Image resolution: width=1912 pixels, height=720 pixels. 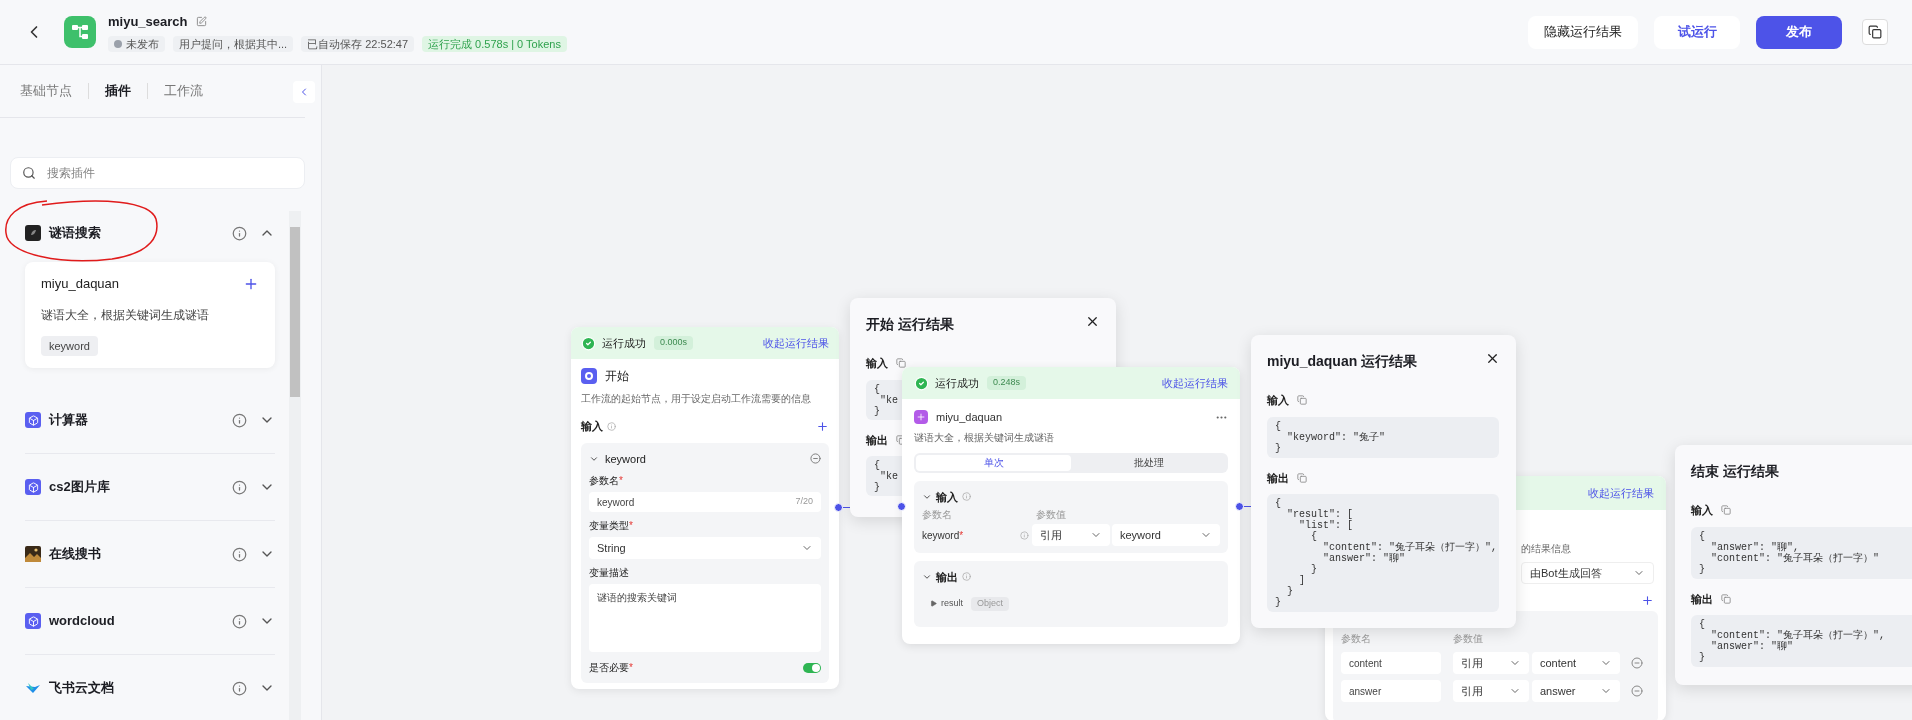 I want to click on run-badge: 运行完成 0.578s | 0 Tokens, so click(x=494, y=43).